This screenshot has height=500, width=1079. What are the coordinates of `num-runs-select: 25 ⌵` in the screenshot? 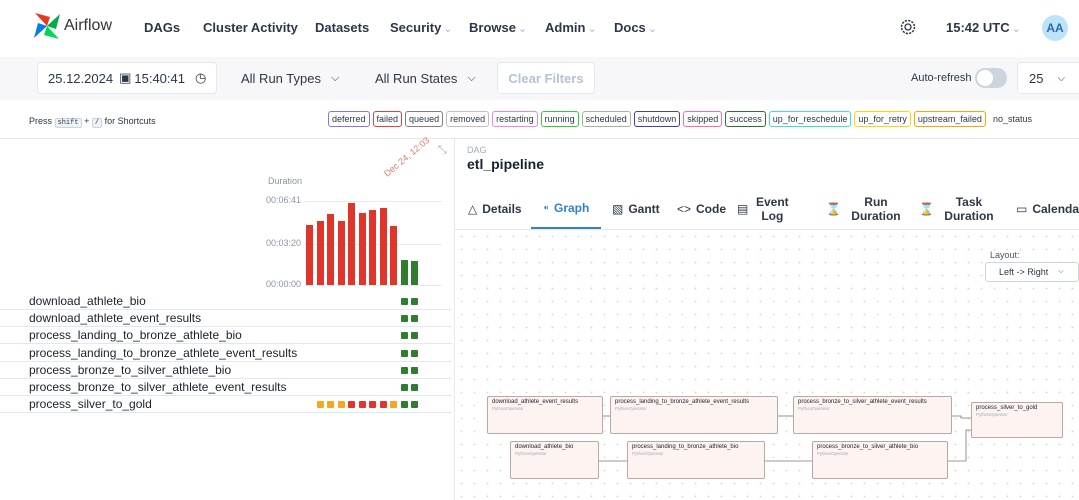 It's located at (1048, 78).